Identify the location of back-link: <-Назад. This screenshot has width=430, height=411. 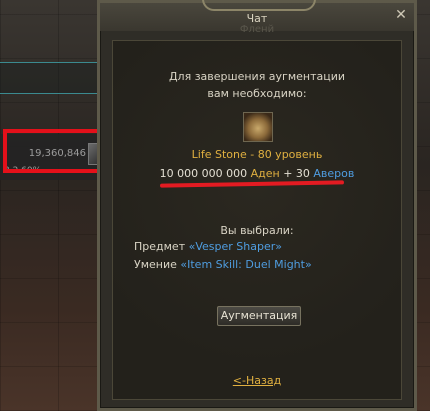
(257, 380).